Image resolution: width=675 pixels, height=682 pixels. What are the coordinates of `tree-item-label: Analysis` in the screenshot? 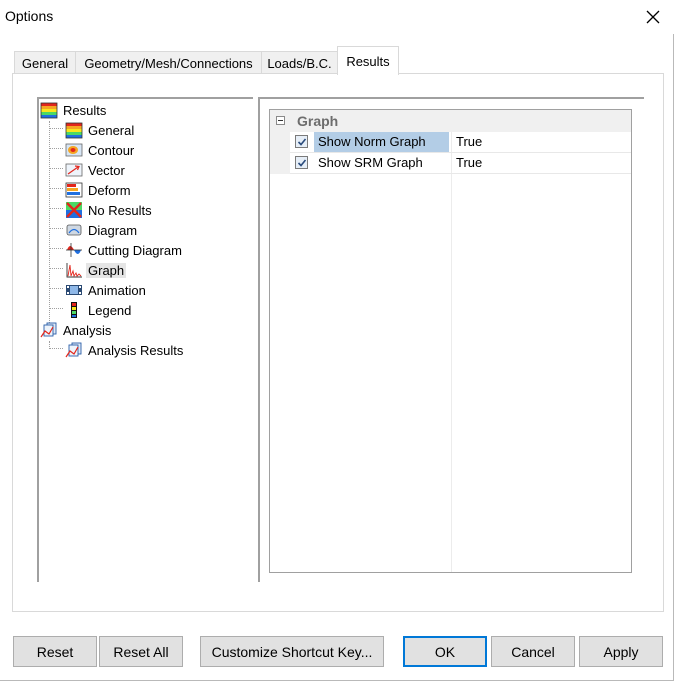 It's located at (87, 330).